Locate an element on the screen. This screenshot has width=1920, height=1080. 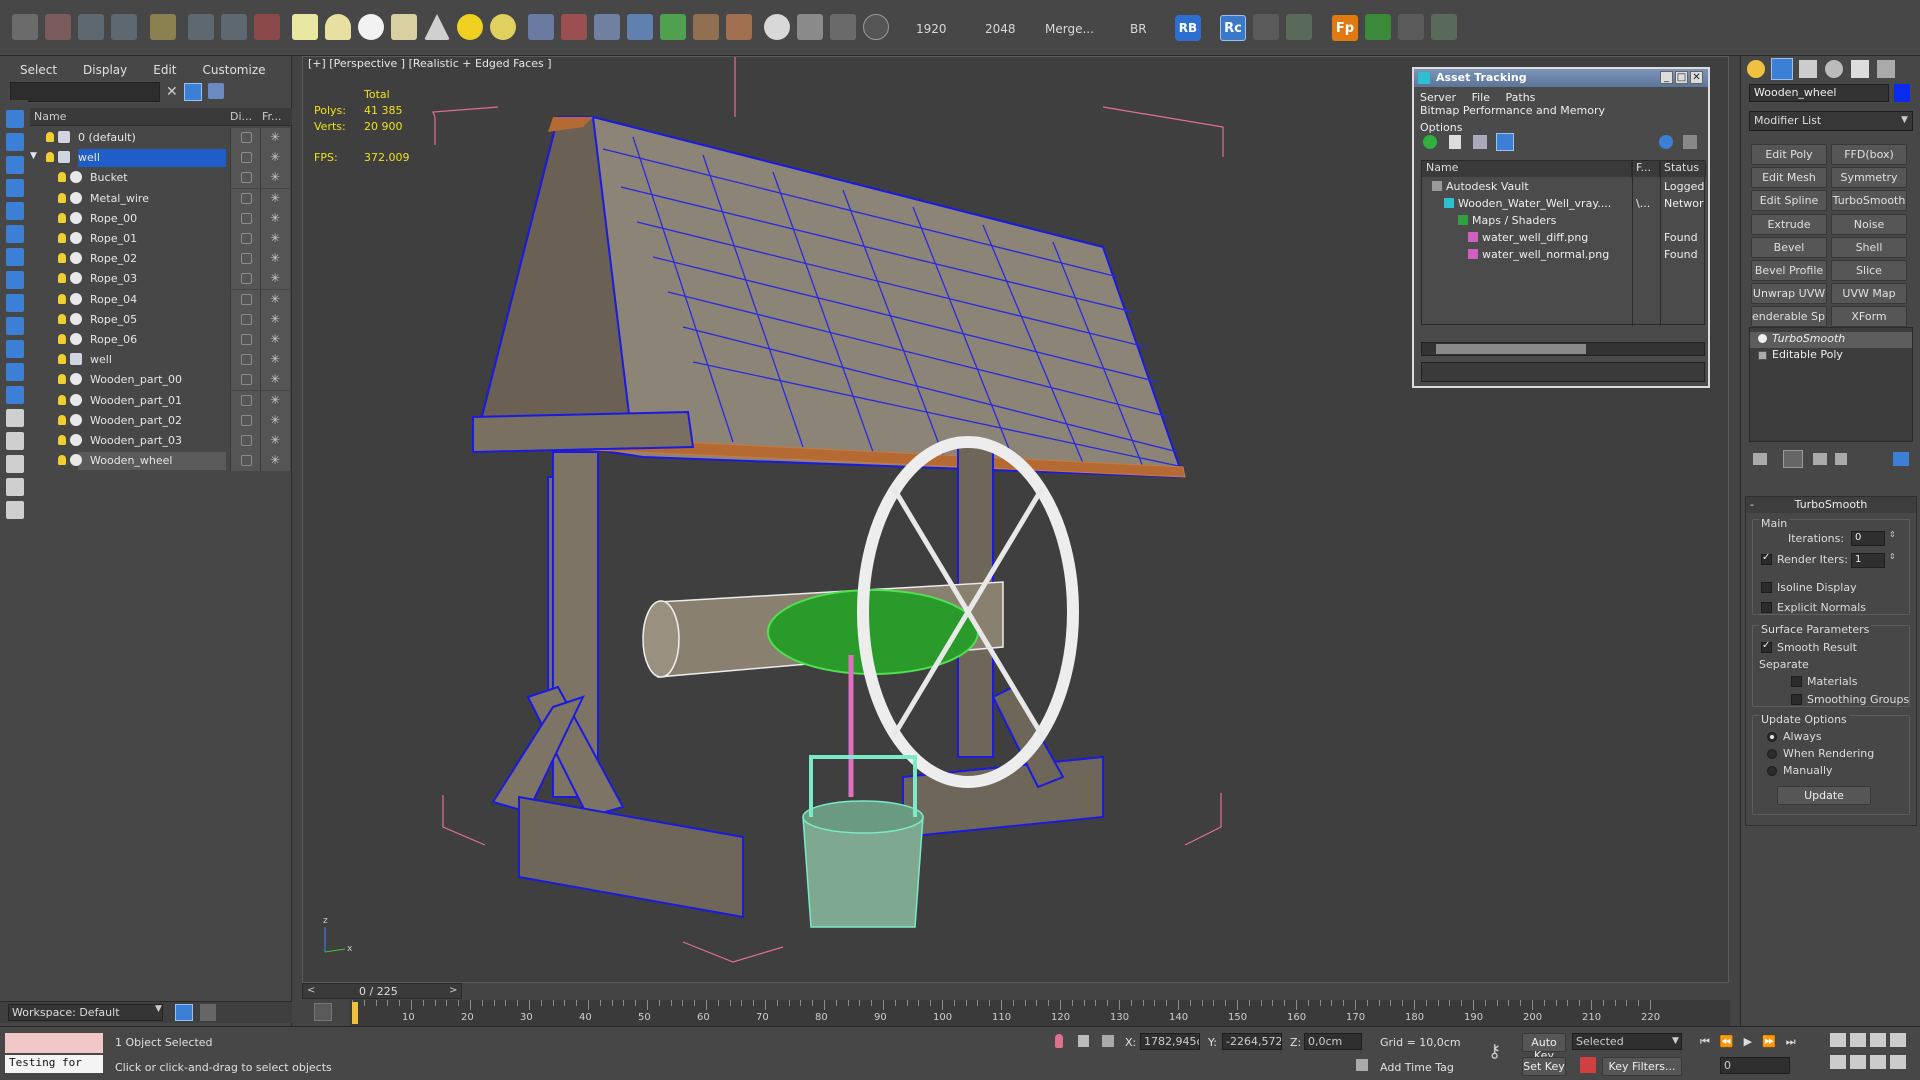
layers-icon is located at coordinates (184, 1012).